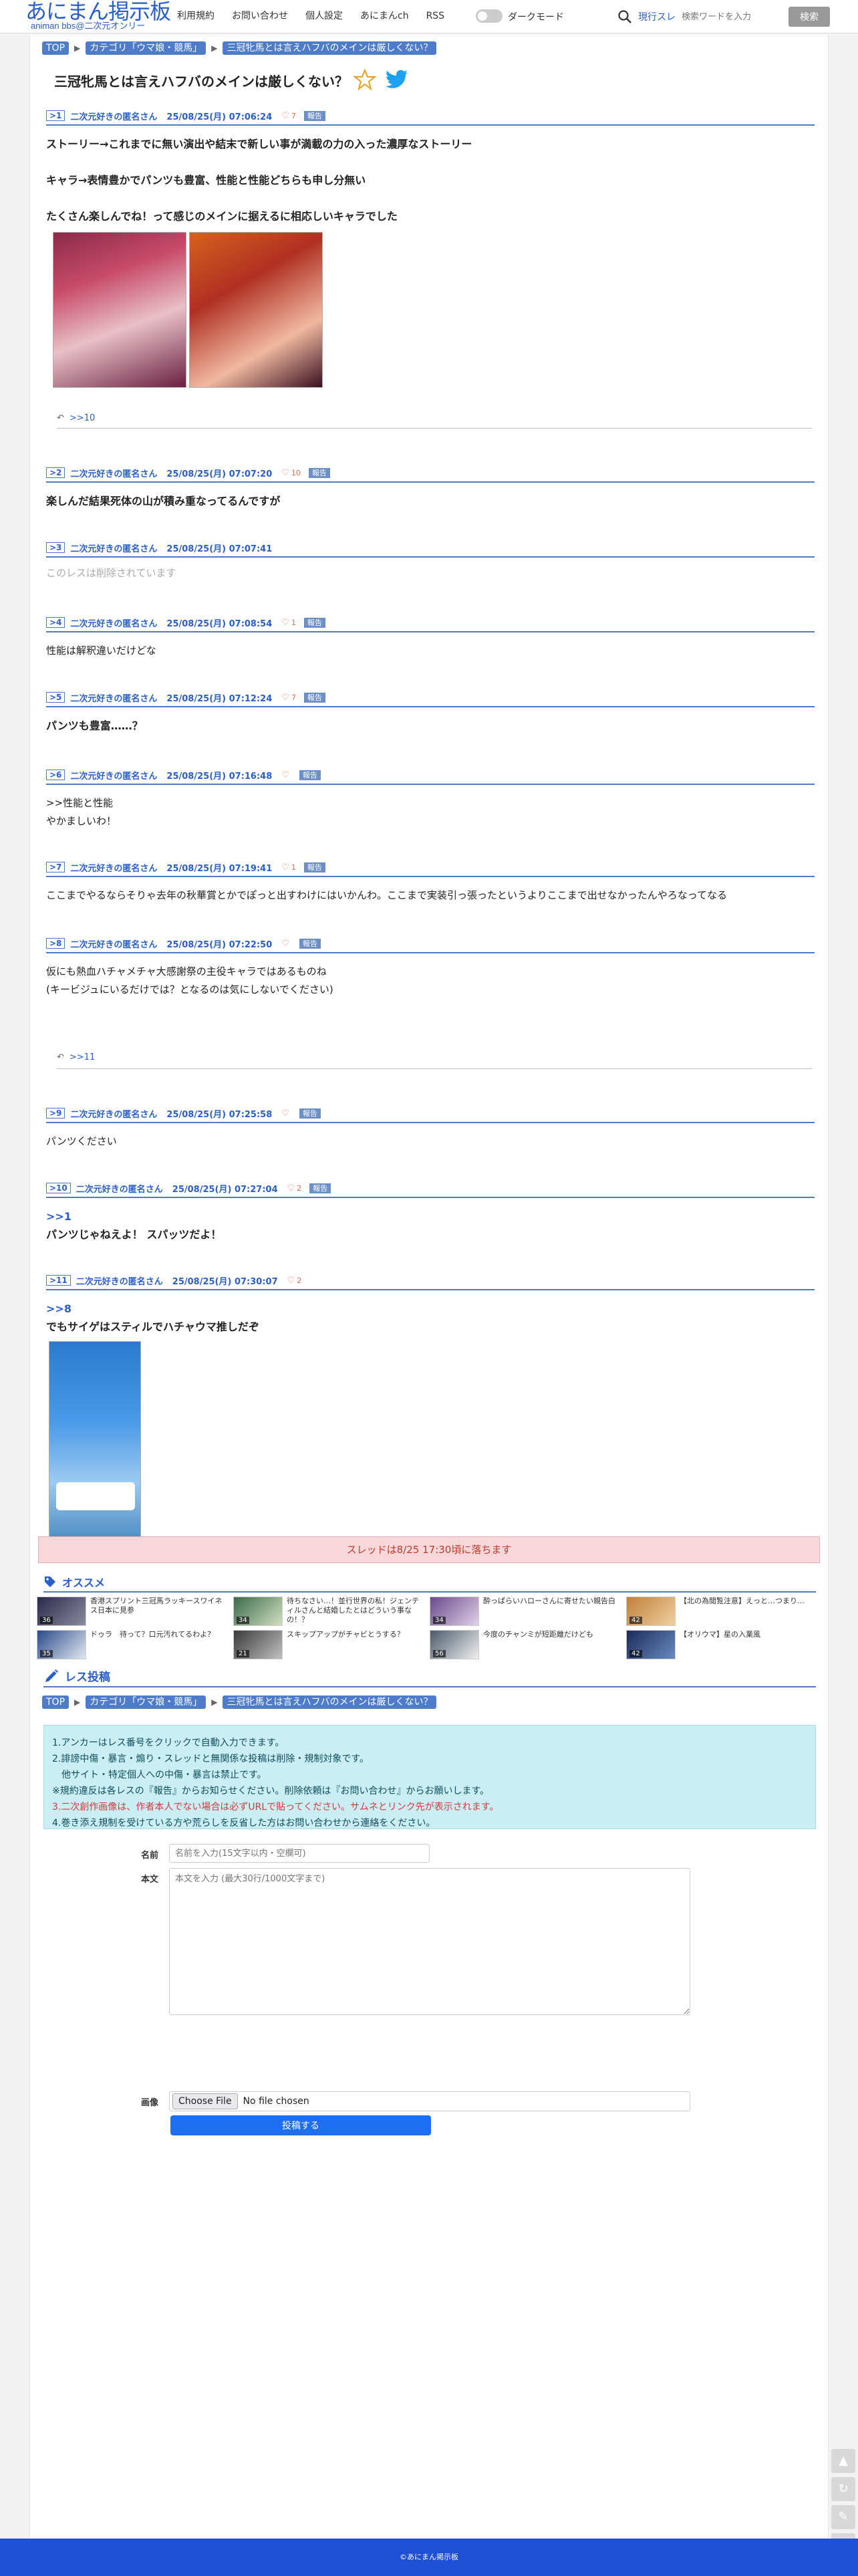  What do you see at coordinates (134, 1646) in the screenshot?
I see `recommend-item: 35 ドゥラ 待って？口元汚れてるわよ？` at bounding box center [134, 1646].